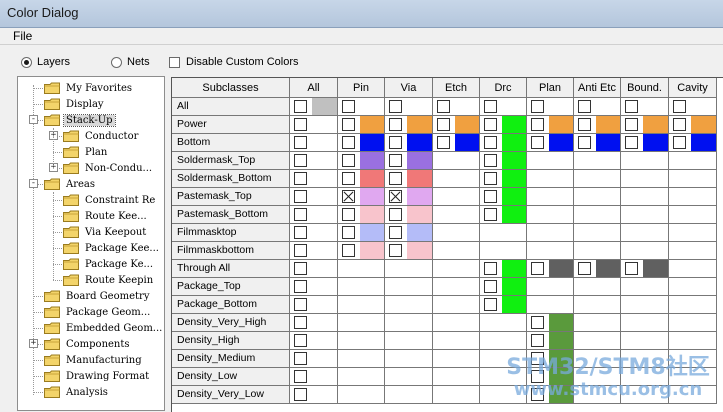  I want to click on row-label: Pastemask_Top, so click(231, 197).